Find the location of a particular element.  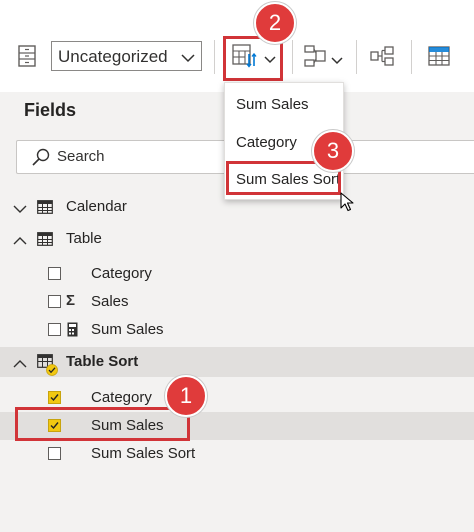

field-row-sum-sales-sort: Sum Sales Sort is located at coordinates (237, 454).